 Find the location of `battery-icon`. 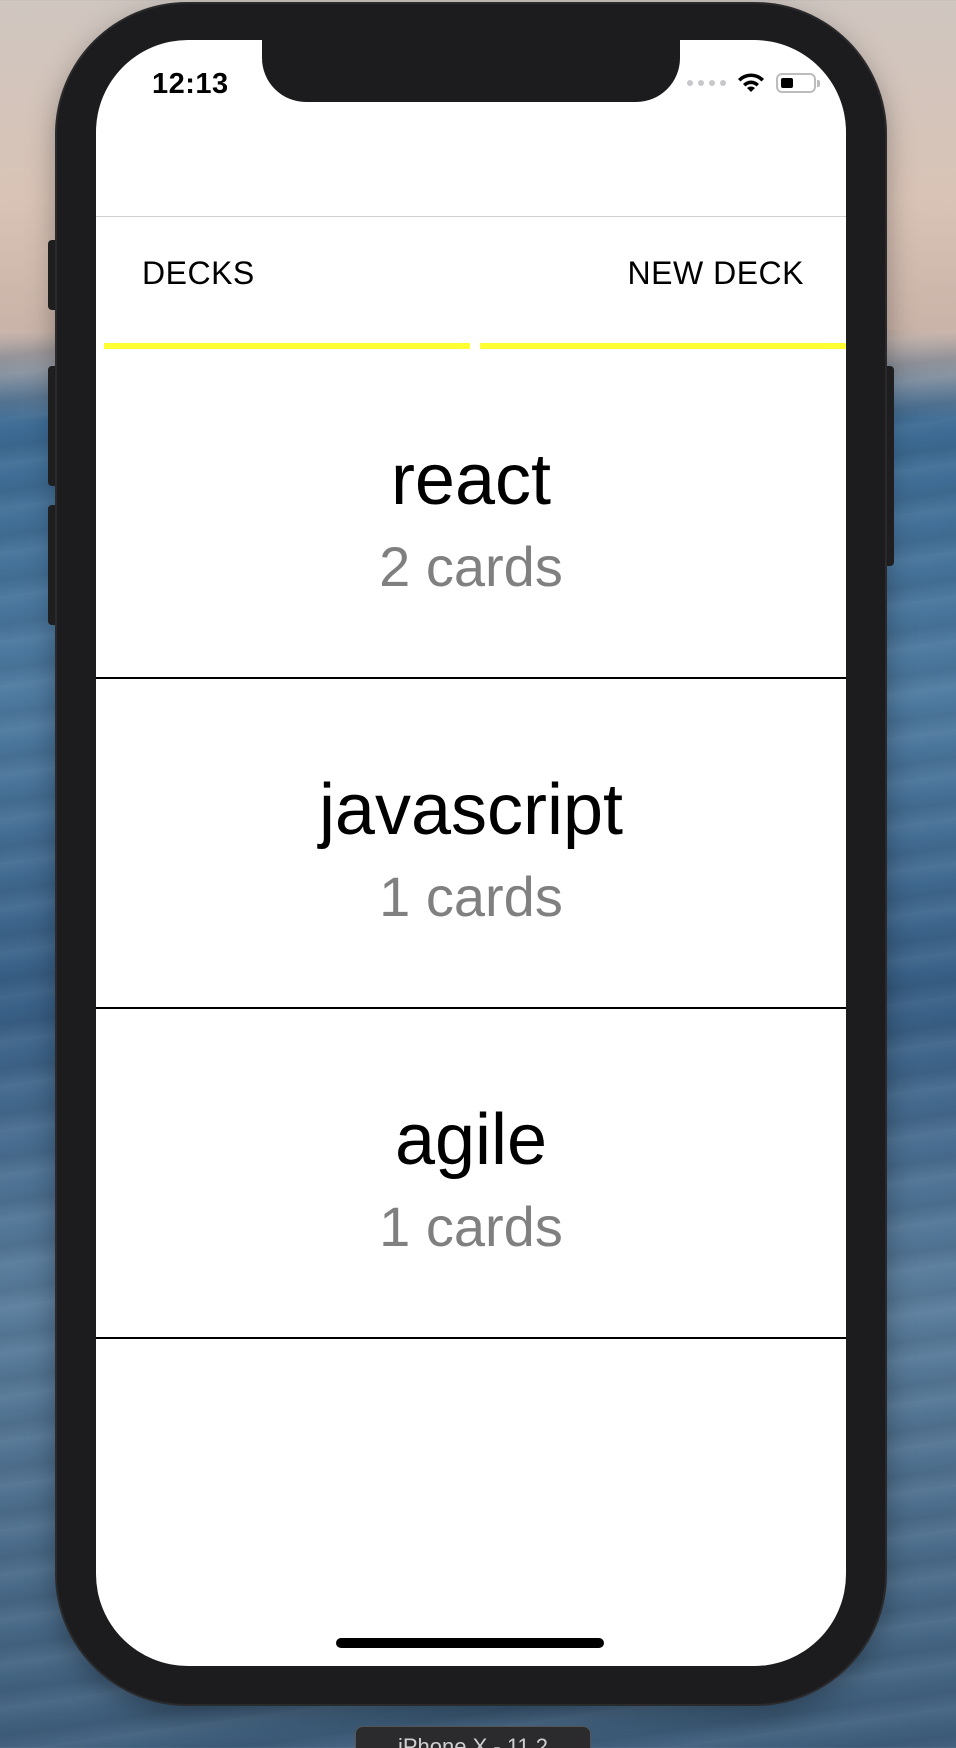

battery-icon is located at coordinates (798, 83).